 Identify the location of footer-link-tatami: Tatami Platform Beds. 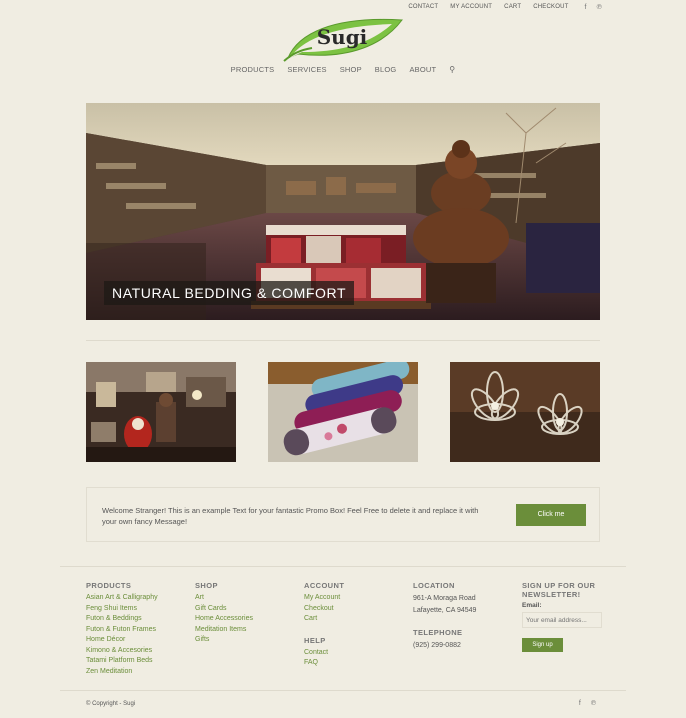
(122, 661).